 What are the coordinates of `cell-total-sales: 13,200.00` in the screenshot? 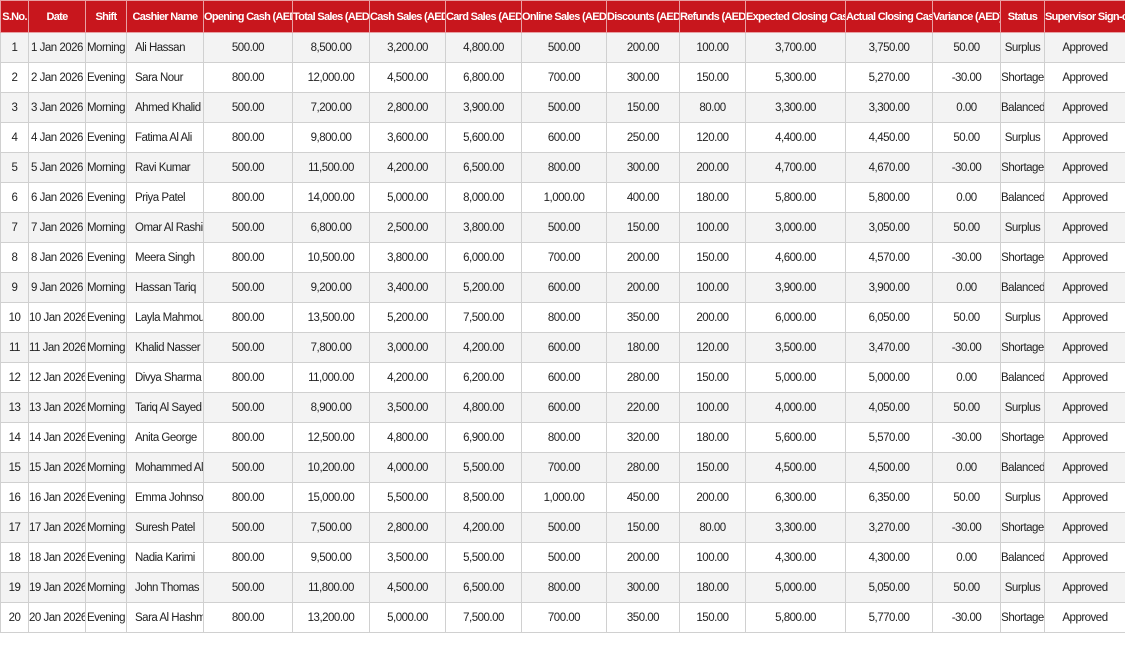 It's located at (331, 617).